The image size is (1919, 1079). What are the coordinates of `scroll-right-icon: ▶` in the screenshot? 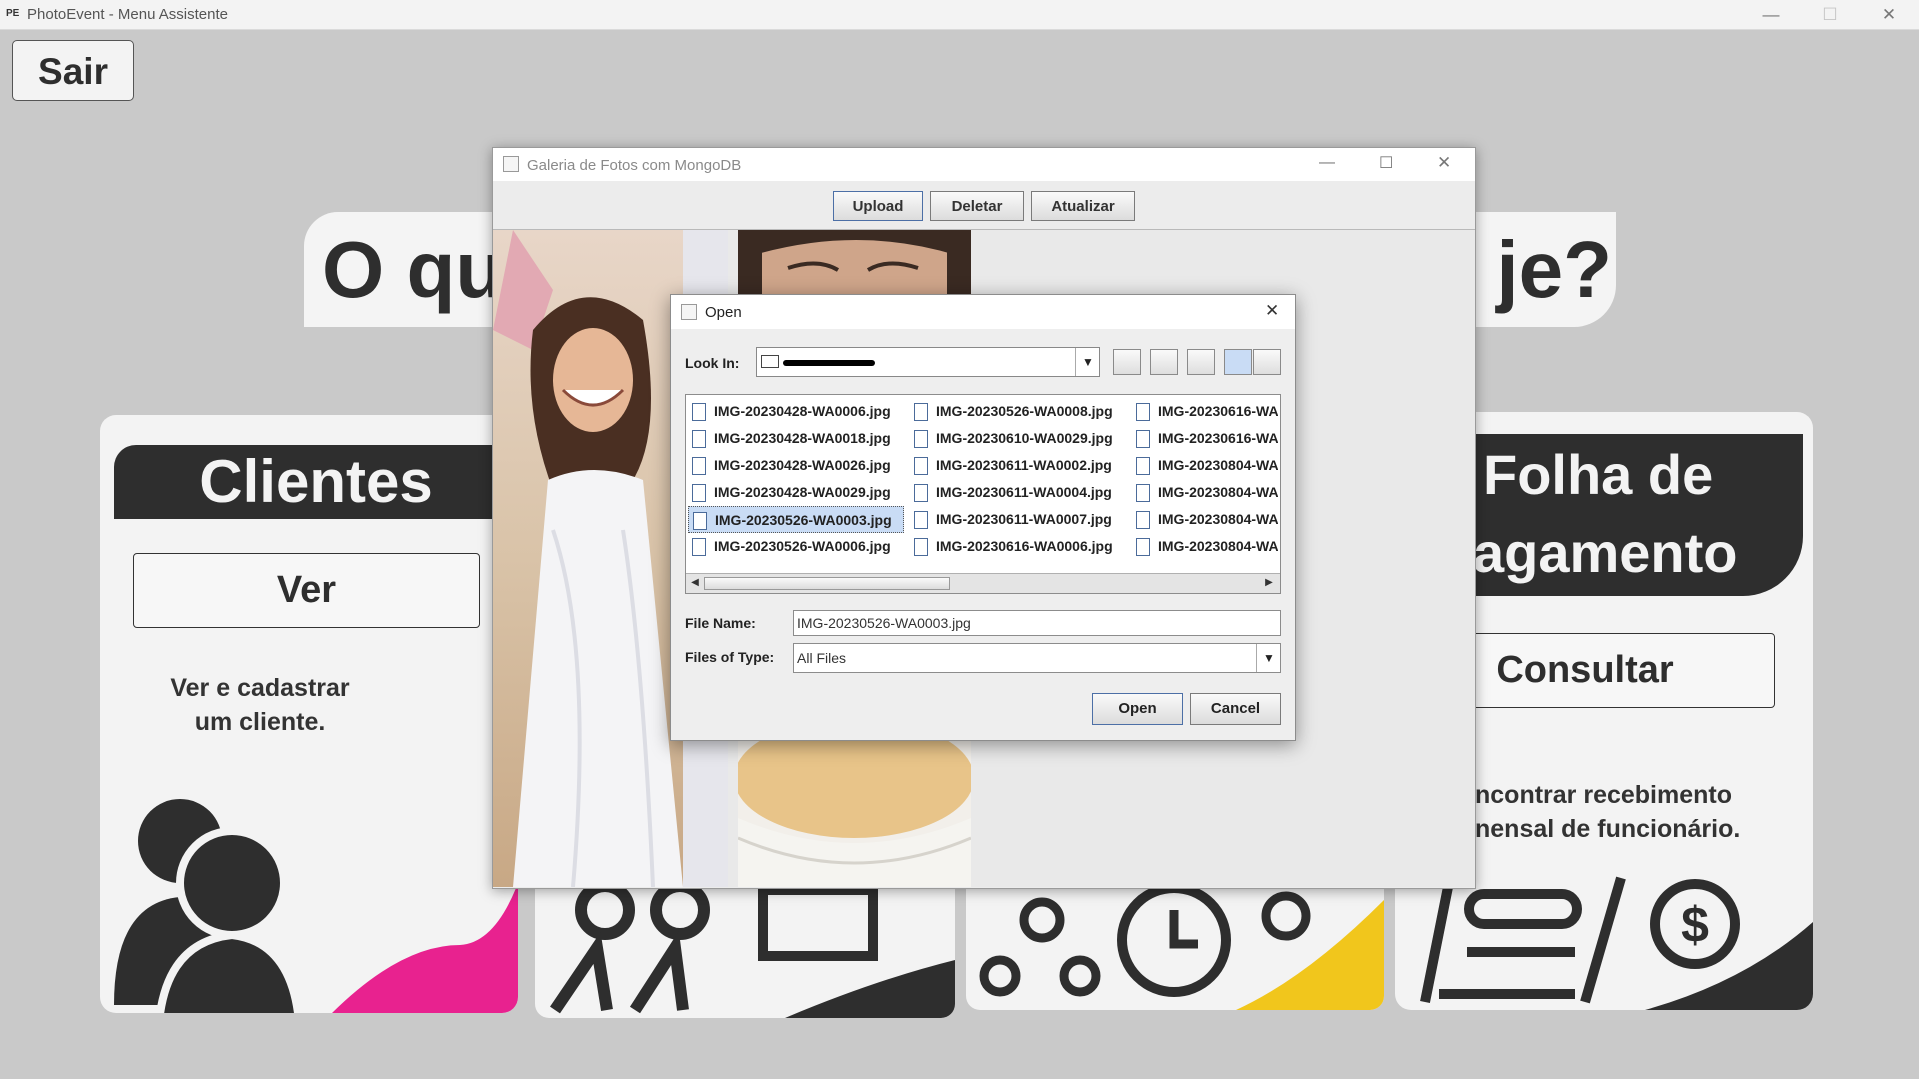 It's located at (1269, 583).